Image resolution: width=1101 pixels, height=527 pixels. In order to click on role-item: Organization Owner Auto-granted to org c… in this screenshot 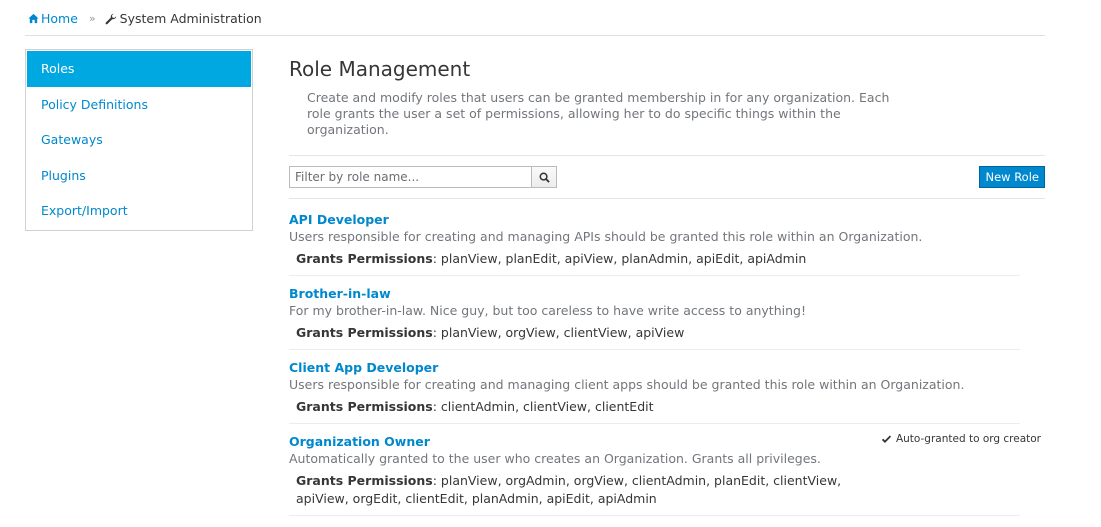, I will do `click(665, 473)`.